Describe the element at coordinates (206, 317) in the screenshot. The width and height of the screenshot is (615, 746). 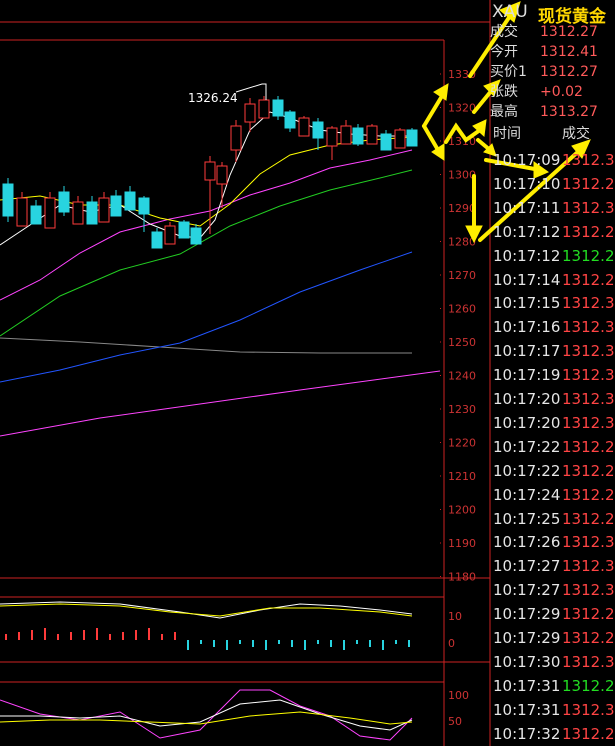
I see `ma60-line` at that location.